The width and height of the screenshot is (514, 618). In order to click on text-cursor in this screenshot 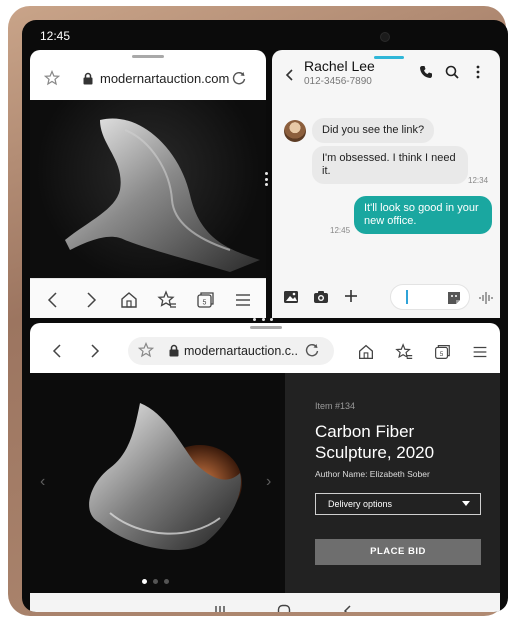, I will do `click(407, 297)`.